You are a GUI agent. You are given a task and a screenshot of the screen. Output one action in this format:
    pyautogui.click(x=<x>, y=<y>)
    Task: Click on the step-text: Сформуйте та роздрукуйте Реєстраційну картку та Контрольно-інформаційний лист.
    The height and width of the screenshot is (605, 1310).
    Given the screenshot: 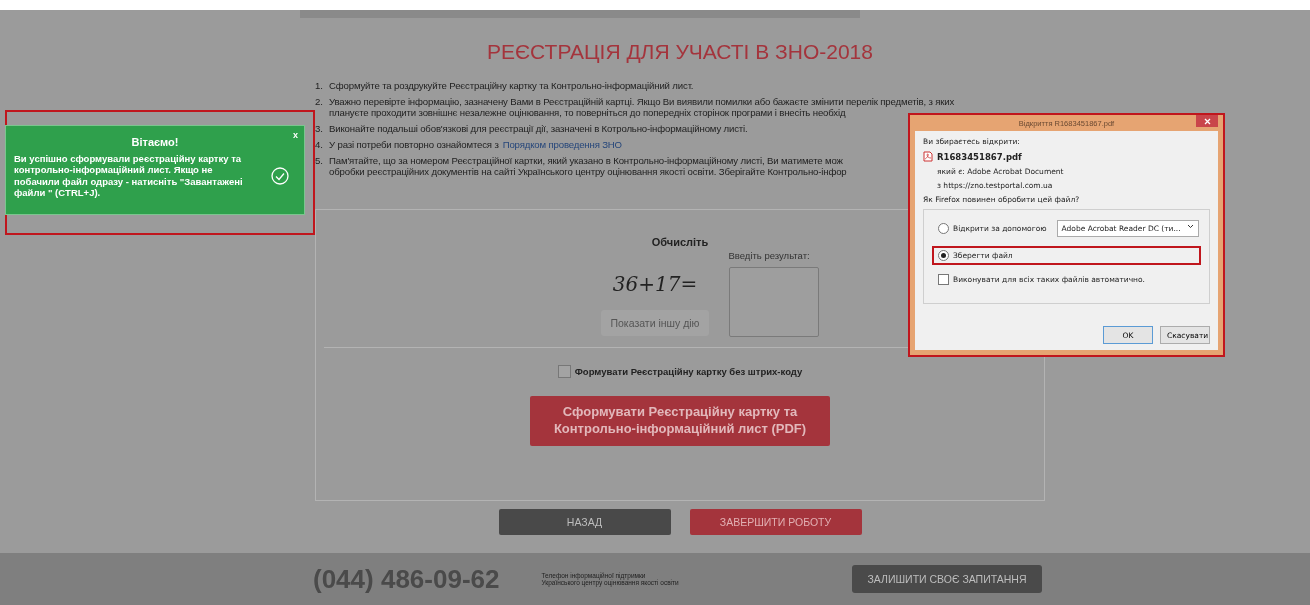 What is the action you would take?
    pyautogui.click(x=511, y=85)
    